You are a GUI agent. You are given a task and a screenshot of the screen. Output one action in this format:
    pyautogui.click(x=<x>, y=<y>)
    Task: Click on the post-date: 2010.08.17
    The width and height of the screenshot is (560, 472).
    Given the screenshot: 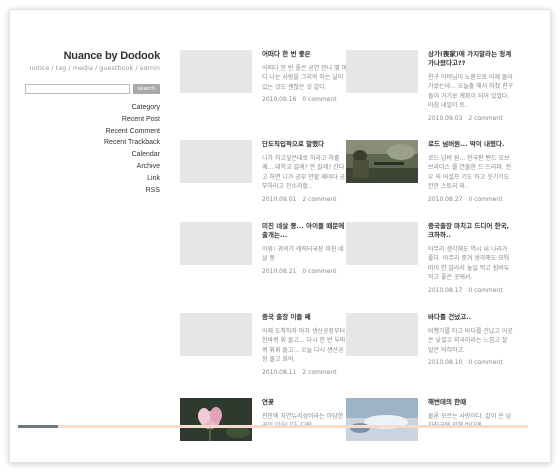 What is the action you would take?
    pyautogui.click(x=445, y=290)
    